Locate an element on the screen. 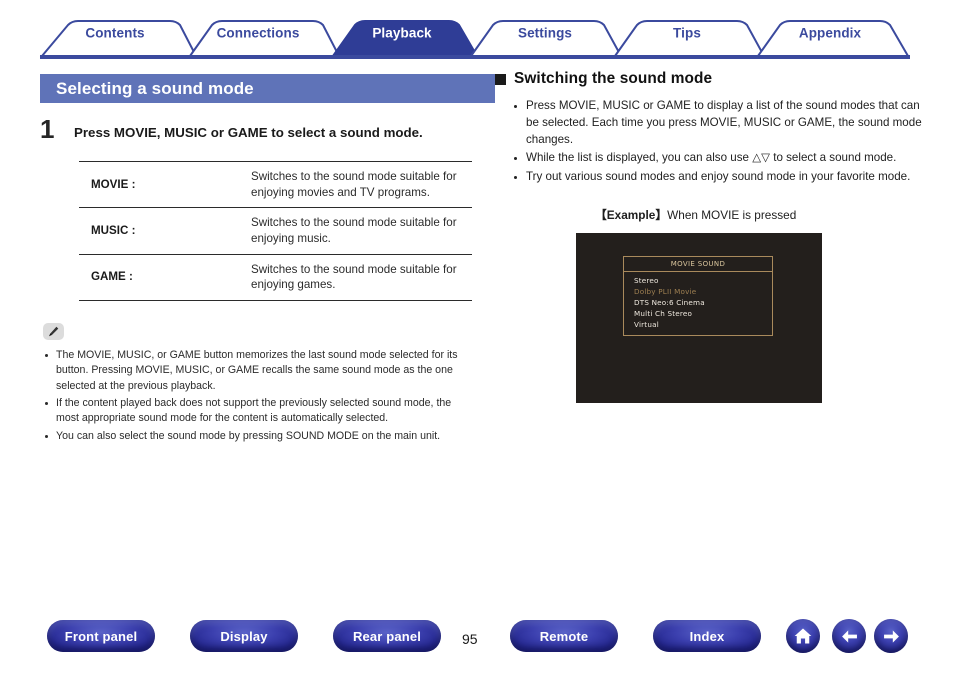 The width and height of the screenshot is (954, 673). remote-label: Remote is located at coordinates (564, 636).